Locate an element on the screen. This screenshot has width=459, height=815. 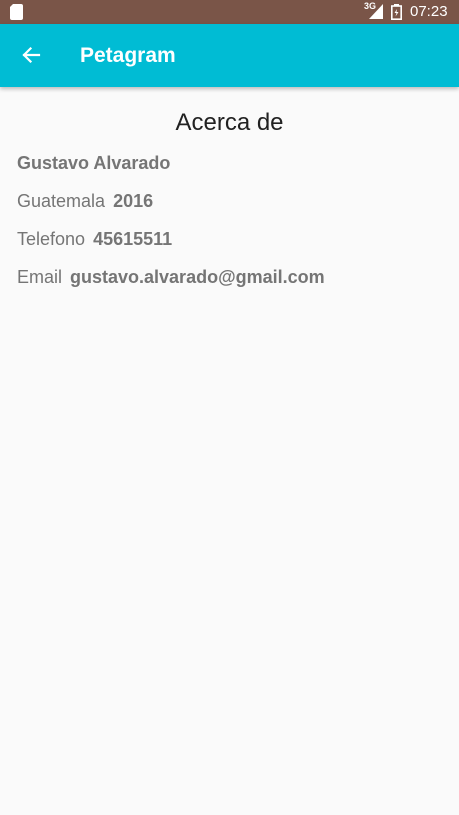
email-address: gustavo.alvarado@gmail.com is located at coordinates (197, 277).